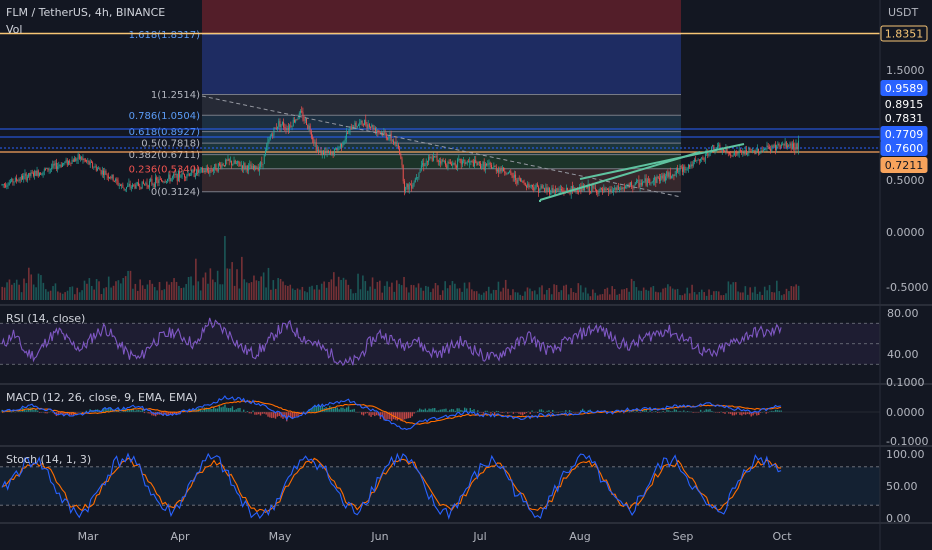 This screenshot has width=932, height=550. Describe the element at coordinates (45, 318) in the screenshot. I see `rsi-label: RSI (14, close)` at that location.